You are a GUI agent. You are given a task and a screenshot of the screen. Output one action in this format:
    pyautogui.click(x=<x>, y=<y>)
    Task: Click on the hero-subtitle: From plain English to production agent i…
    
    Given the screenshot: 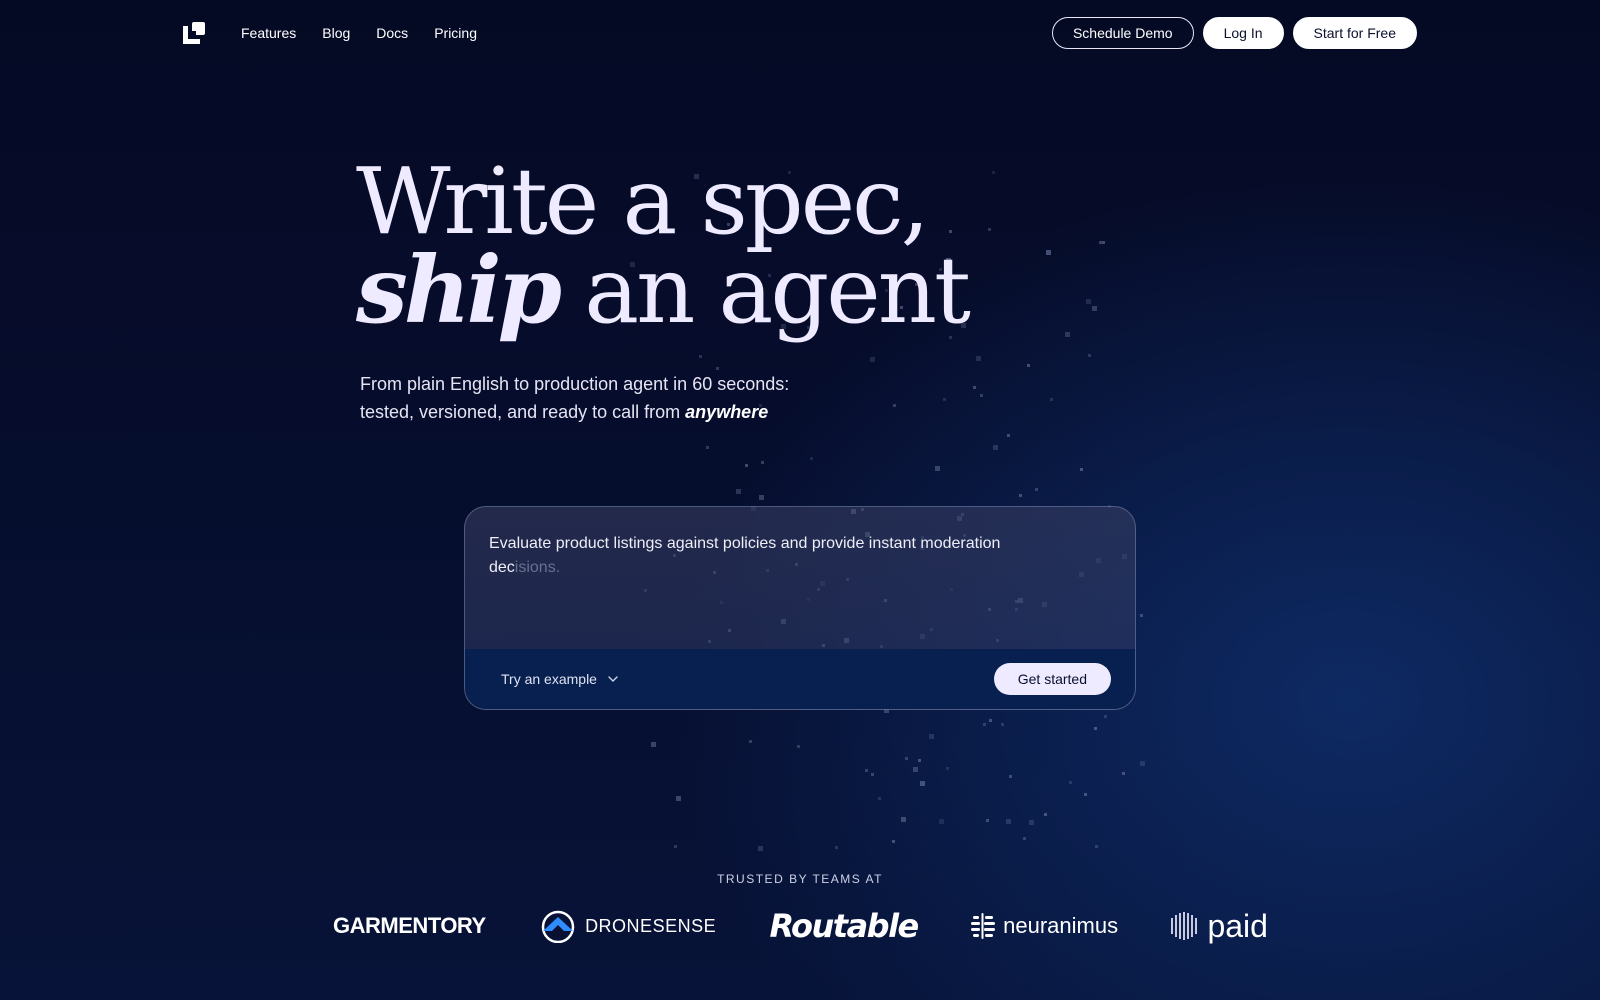 What is the action you would take?
    pyautogui.click(x=620, y=398)
    